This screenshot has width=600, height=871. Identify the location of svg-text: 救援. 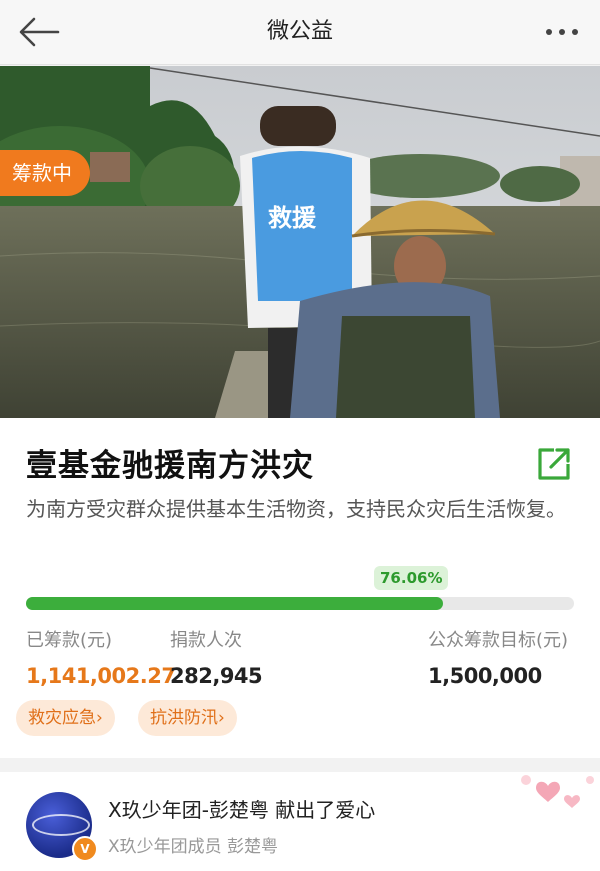
(292, 218).